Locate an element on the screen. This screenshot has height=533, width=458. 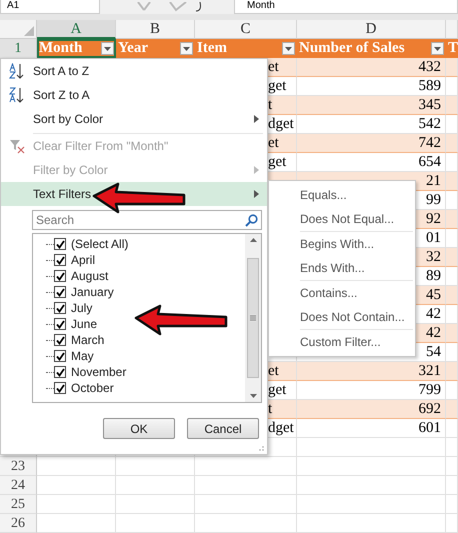
name-box: A1 is located at coordinates (50, 7).